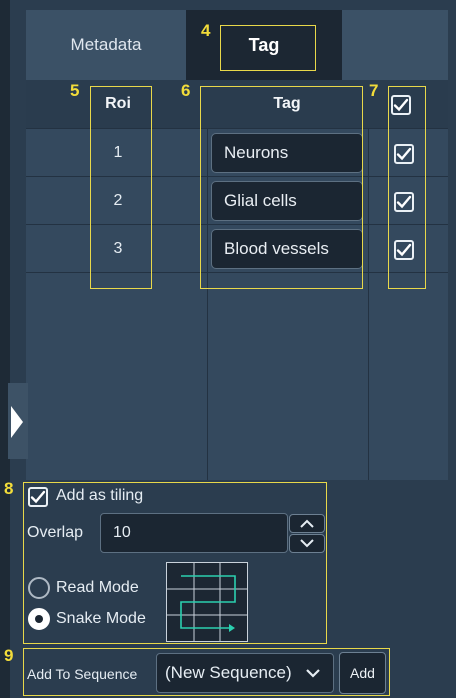 The height and width of the screenshot is (698, 456). What do you see at coordinates (5, 349) in the screenshot?
I see `left-strip` at bounding box center [5, 349].